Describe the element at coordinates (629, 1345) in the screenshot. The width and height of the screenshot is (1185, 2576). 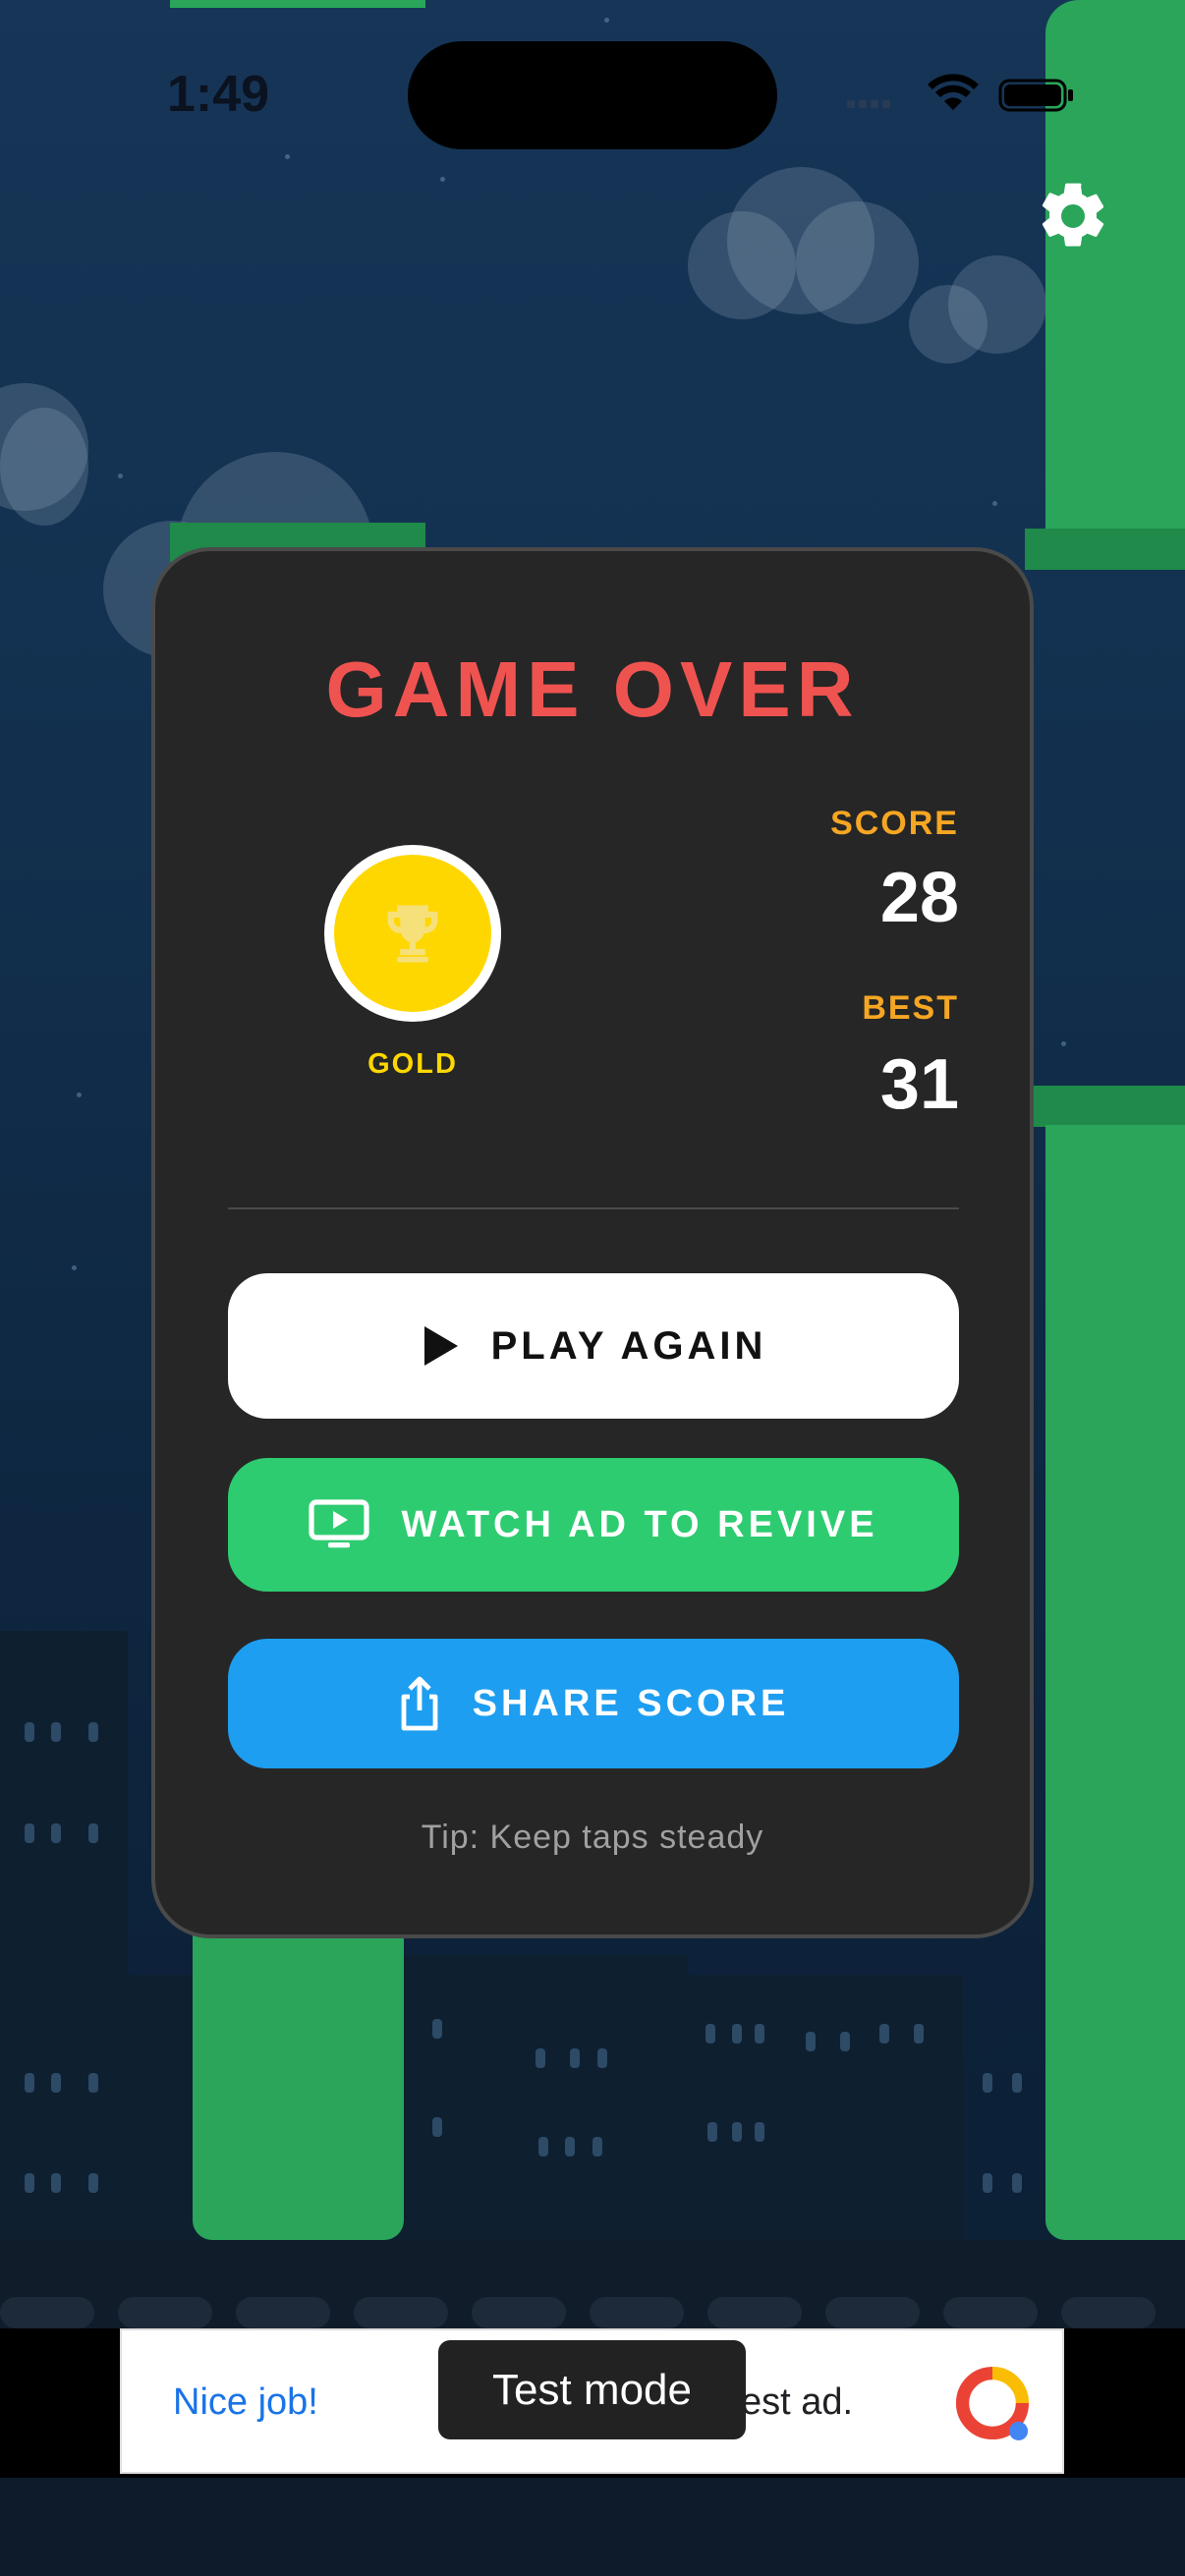
I see `play-again-label: PLAY AGAIN` at that location.